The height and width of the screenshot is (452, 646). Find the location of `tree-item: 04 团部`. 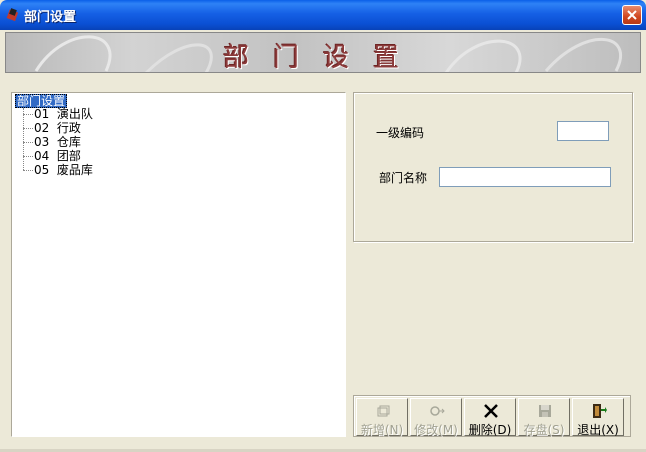

tree-item: 04 团部 is located at coordinates (52, 156).